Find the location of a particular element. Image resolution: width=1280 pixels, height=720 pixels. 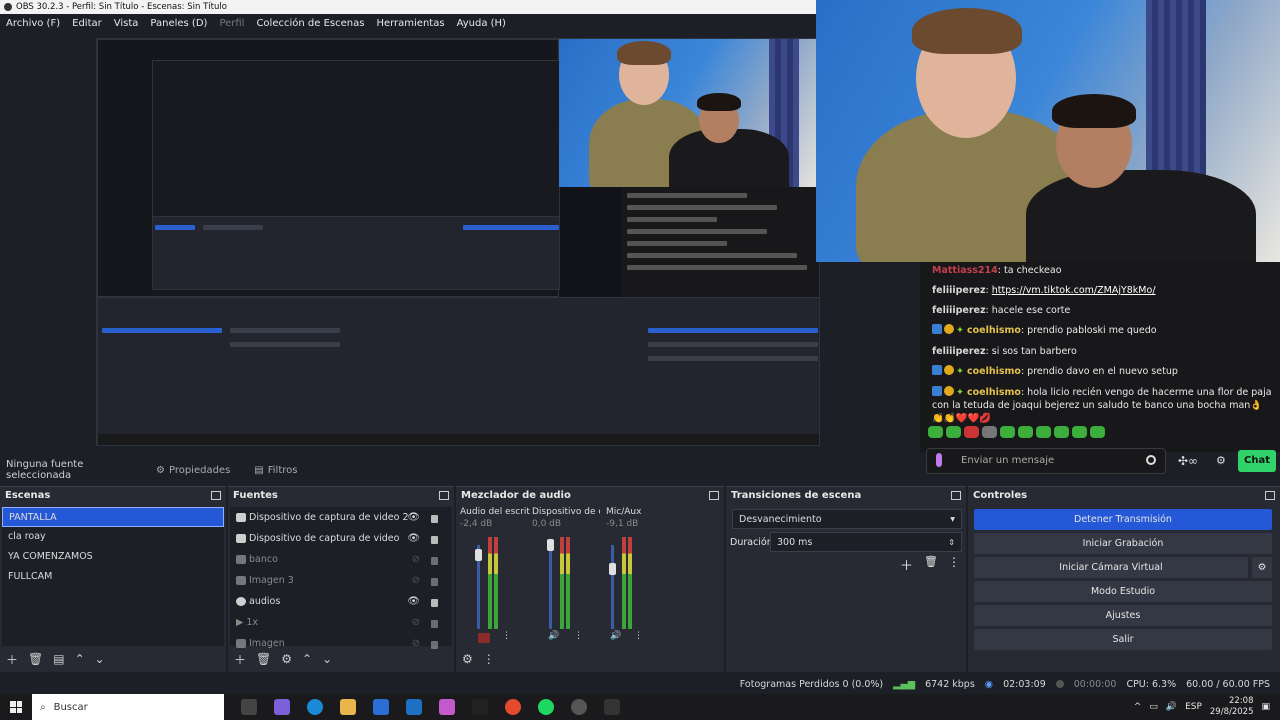

stop-streaming-button: Detener Transmisión is located at coordinates (1123, 519).